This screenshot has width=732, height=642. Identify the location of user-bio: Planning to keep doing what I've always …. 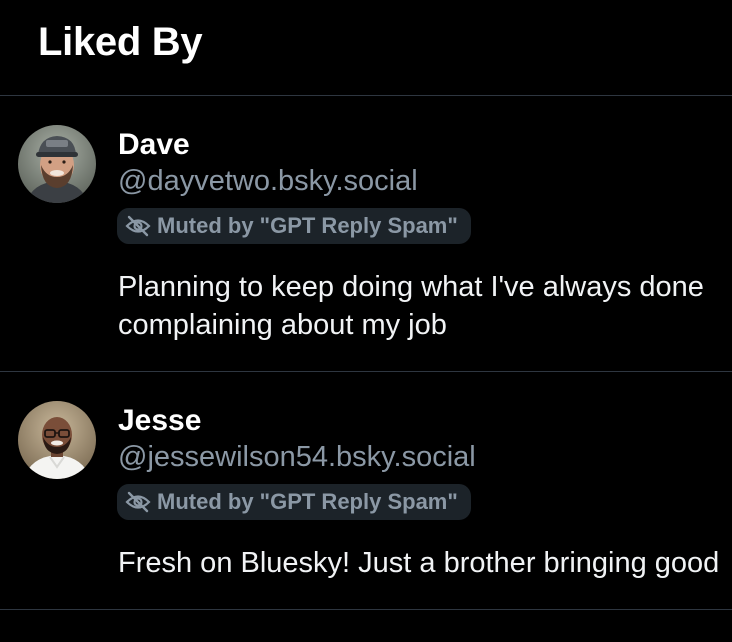
(411, 306).